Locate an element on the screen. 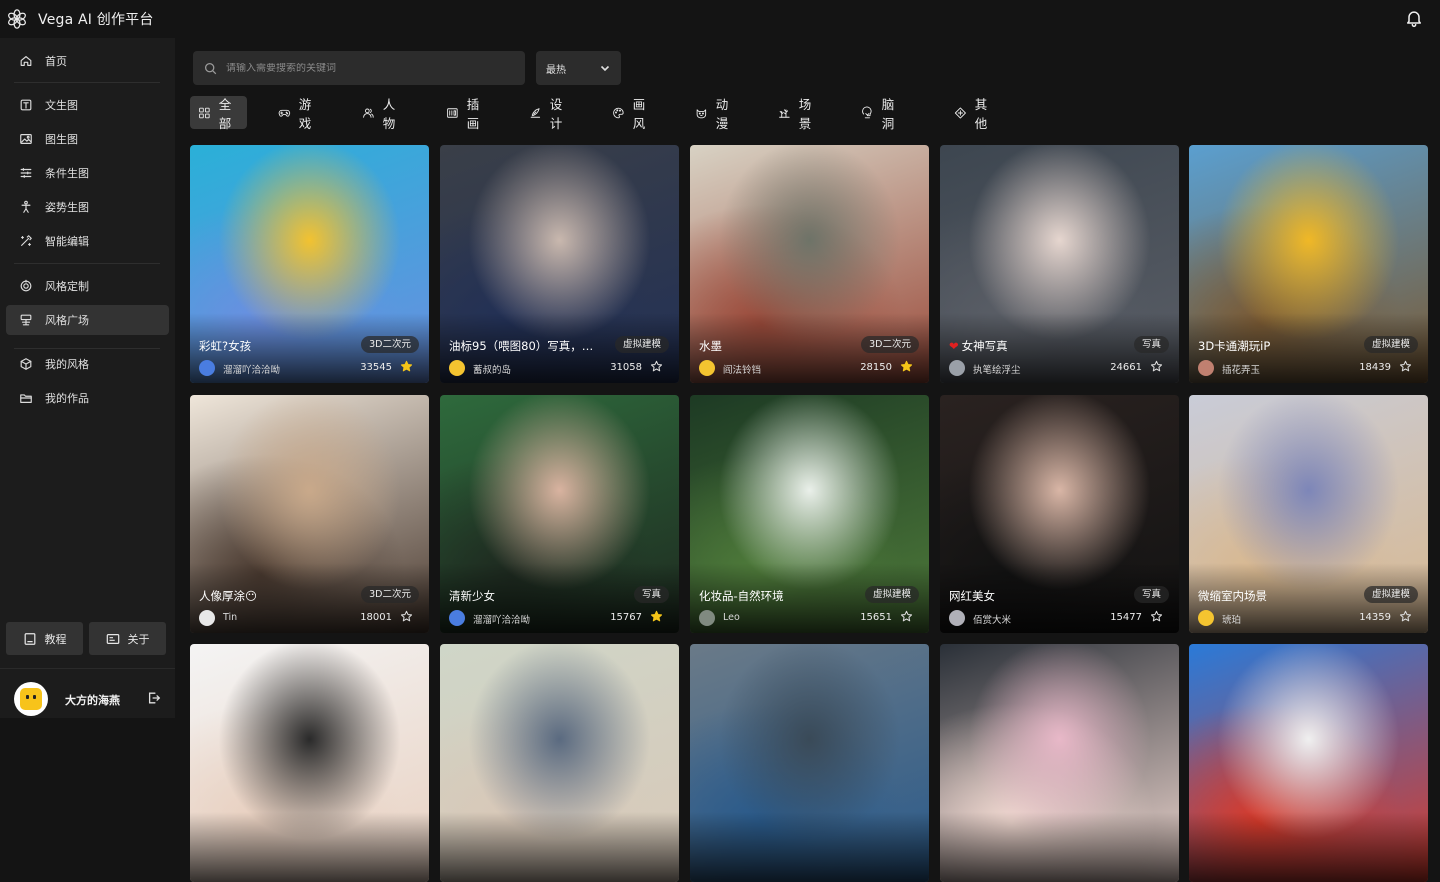 The height and width of the screenshot is (882, 1440). tutorial-button: 教程 is located at coordinates (44, 638).